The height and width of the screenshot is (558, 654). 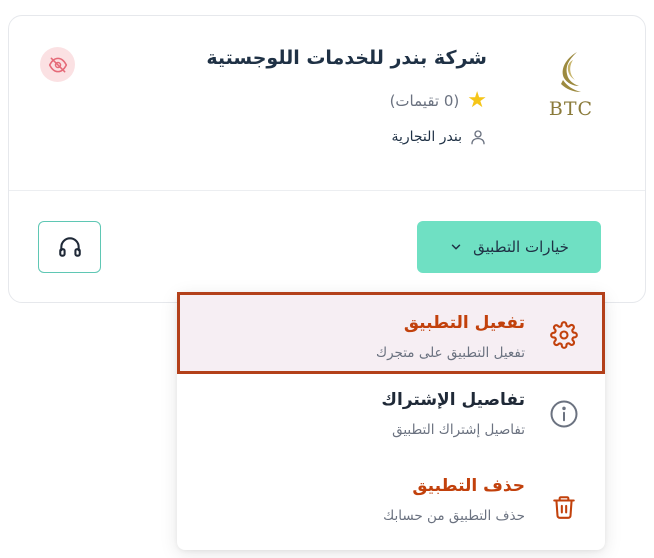 What do you see at coordinates (346, 58) in the screenshot?
I see `company-name: شركة بندر للخدمات اللوجستية` at bounding box center [346, 58].